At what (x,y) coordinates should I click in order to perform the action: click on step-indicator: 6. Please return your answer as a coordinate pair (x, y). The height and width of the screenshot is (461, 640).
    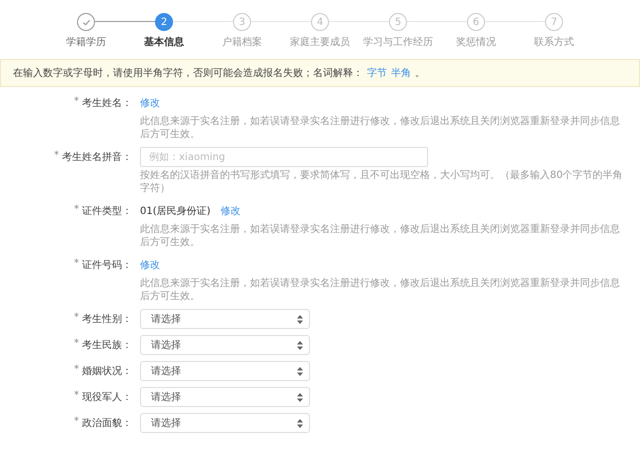
    Looking at the image, I should click on (476, 22).